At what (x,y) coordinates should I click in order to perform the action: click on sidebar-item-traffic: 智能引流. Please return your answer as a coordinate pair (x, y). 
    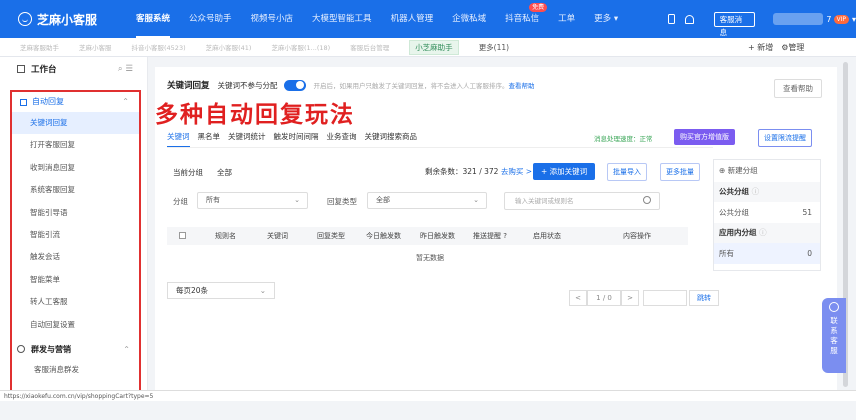
    Looking at the image, I should click on (75, 235).